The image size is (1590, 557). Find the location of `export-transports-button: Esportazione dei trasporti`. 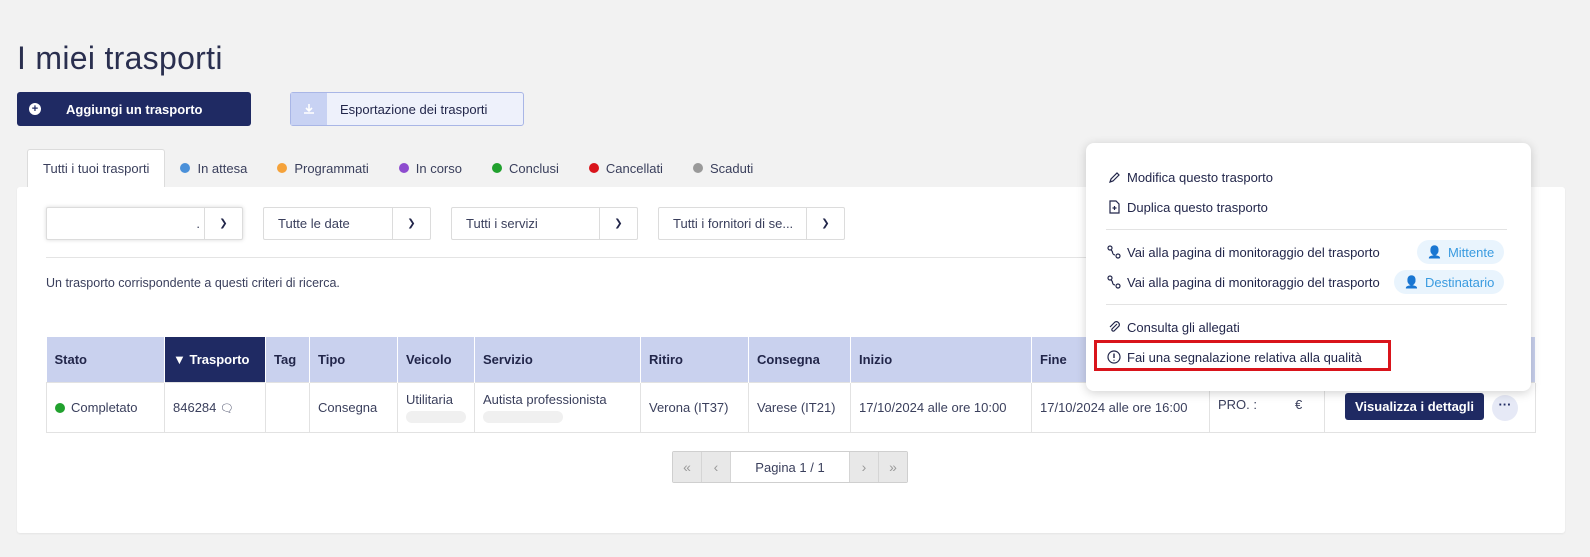

export-transports-button: Esportazione dei trasporti is located at coordinates (407, 109).